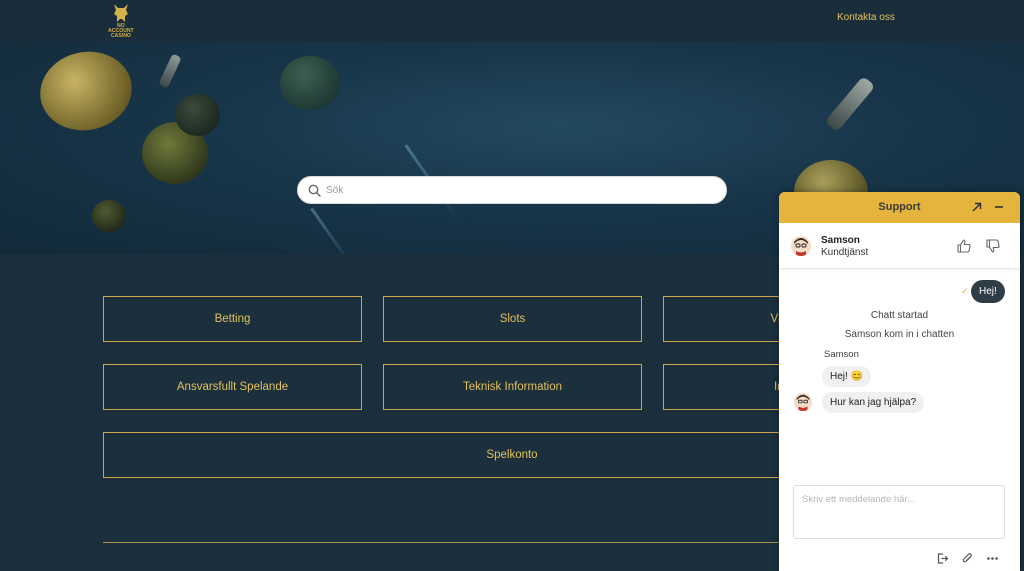 The width and height of the screenshot is (1024, 571). I want to click on message-input, so click(899, 512).